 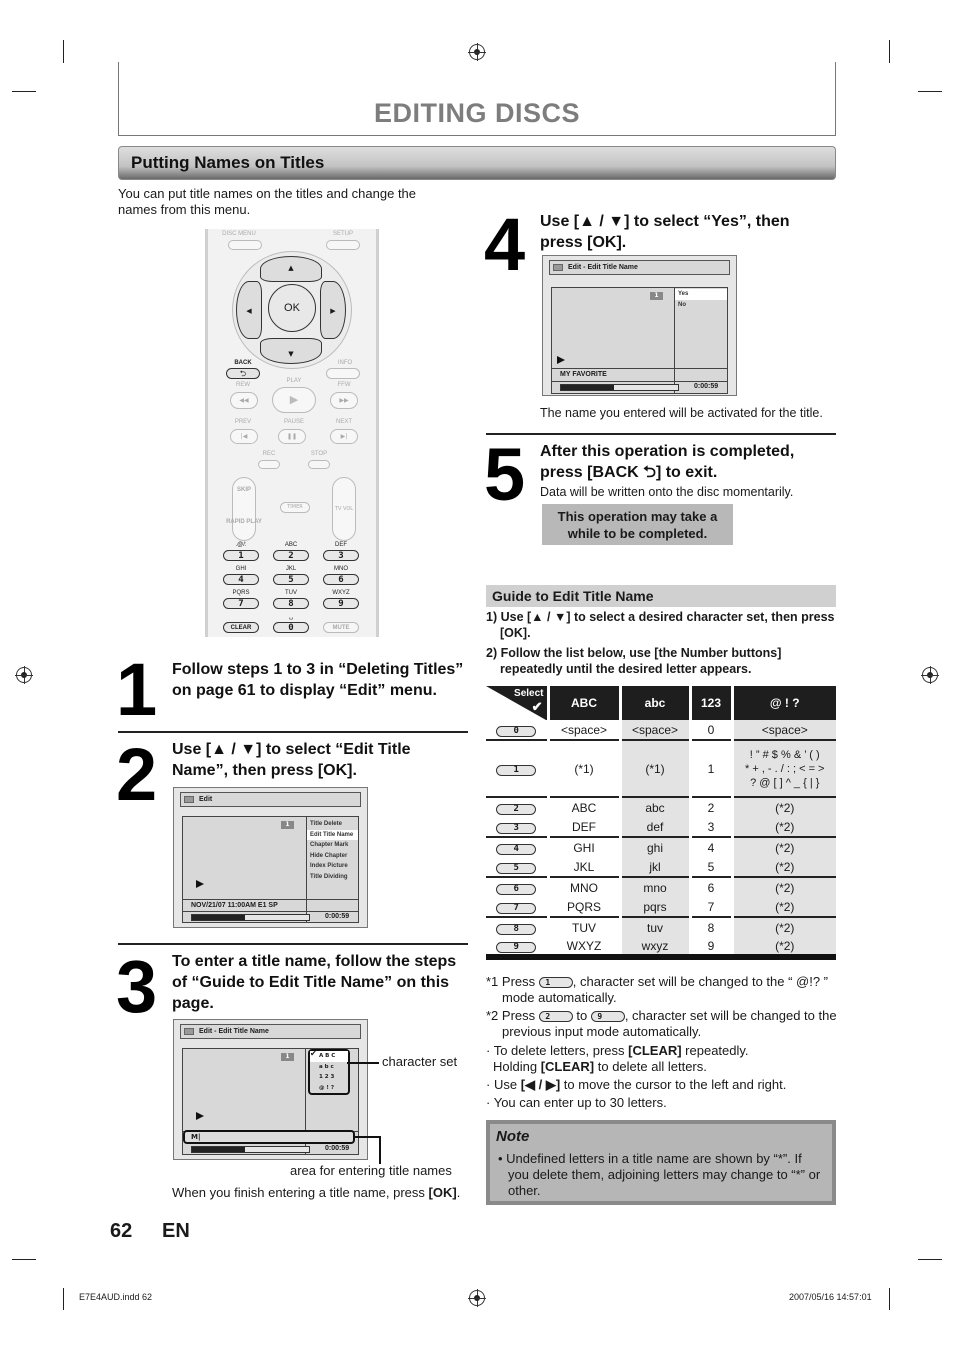 I want to click on page-title: EDITING DISCS, so click(x=477, y=113).